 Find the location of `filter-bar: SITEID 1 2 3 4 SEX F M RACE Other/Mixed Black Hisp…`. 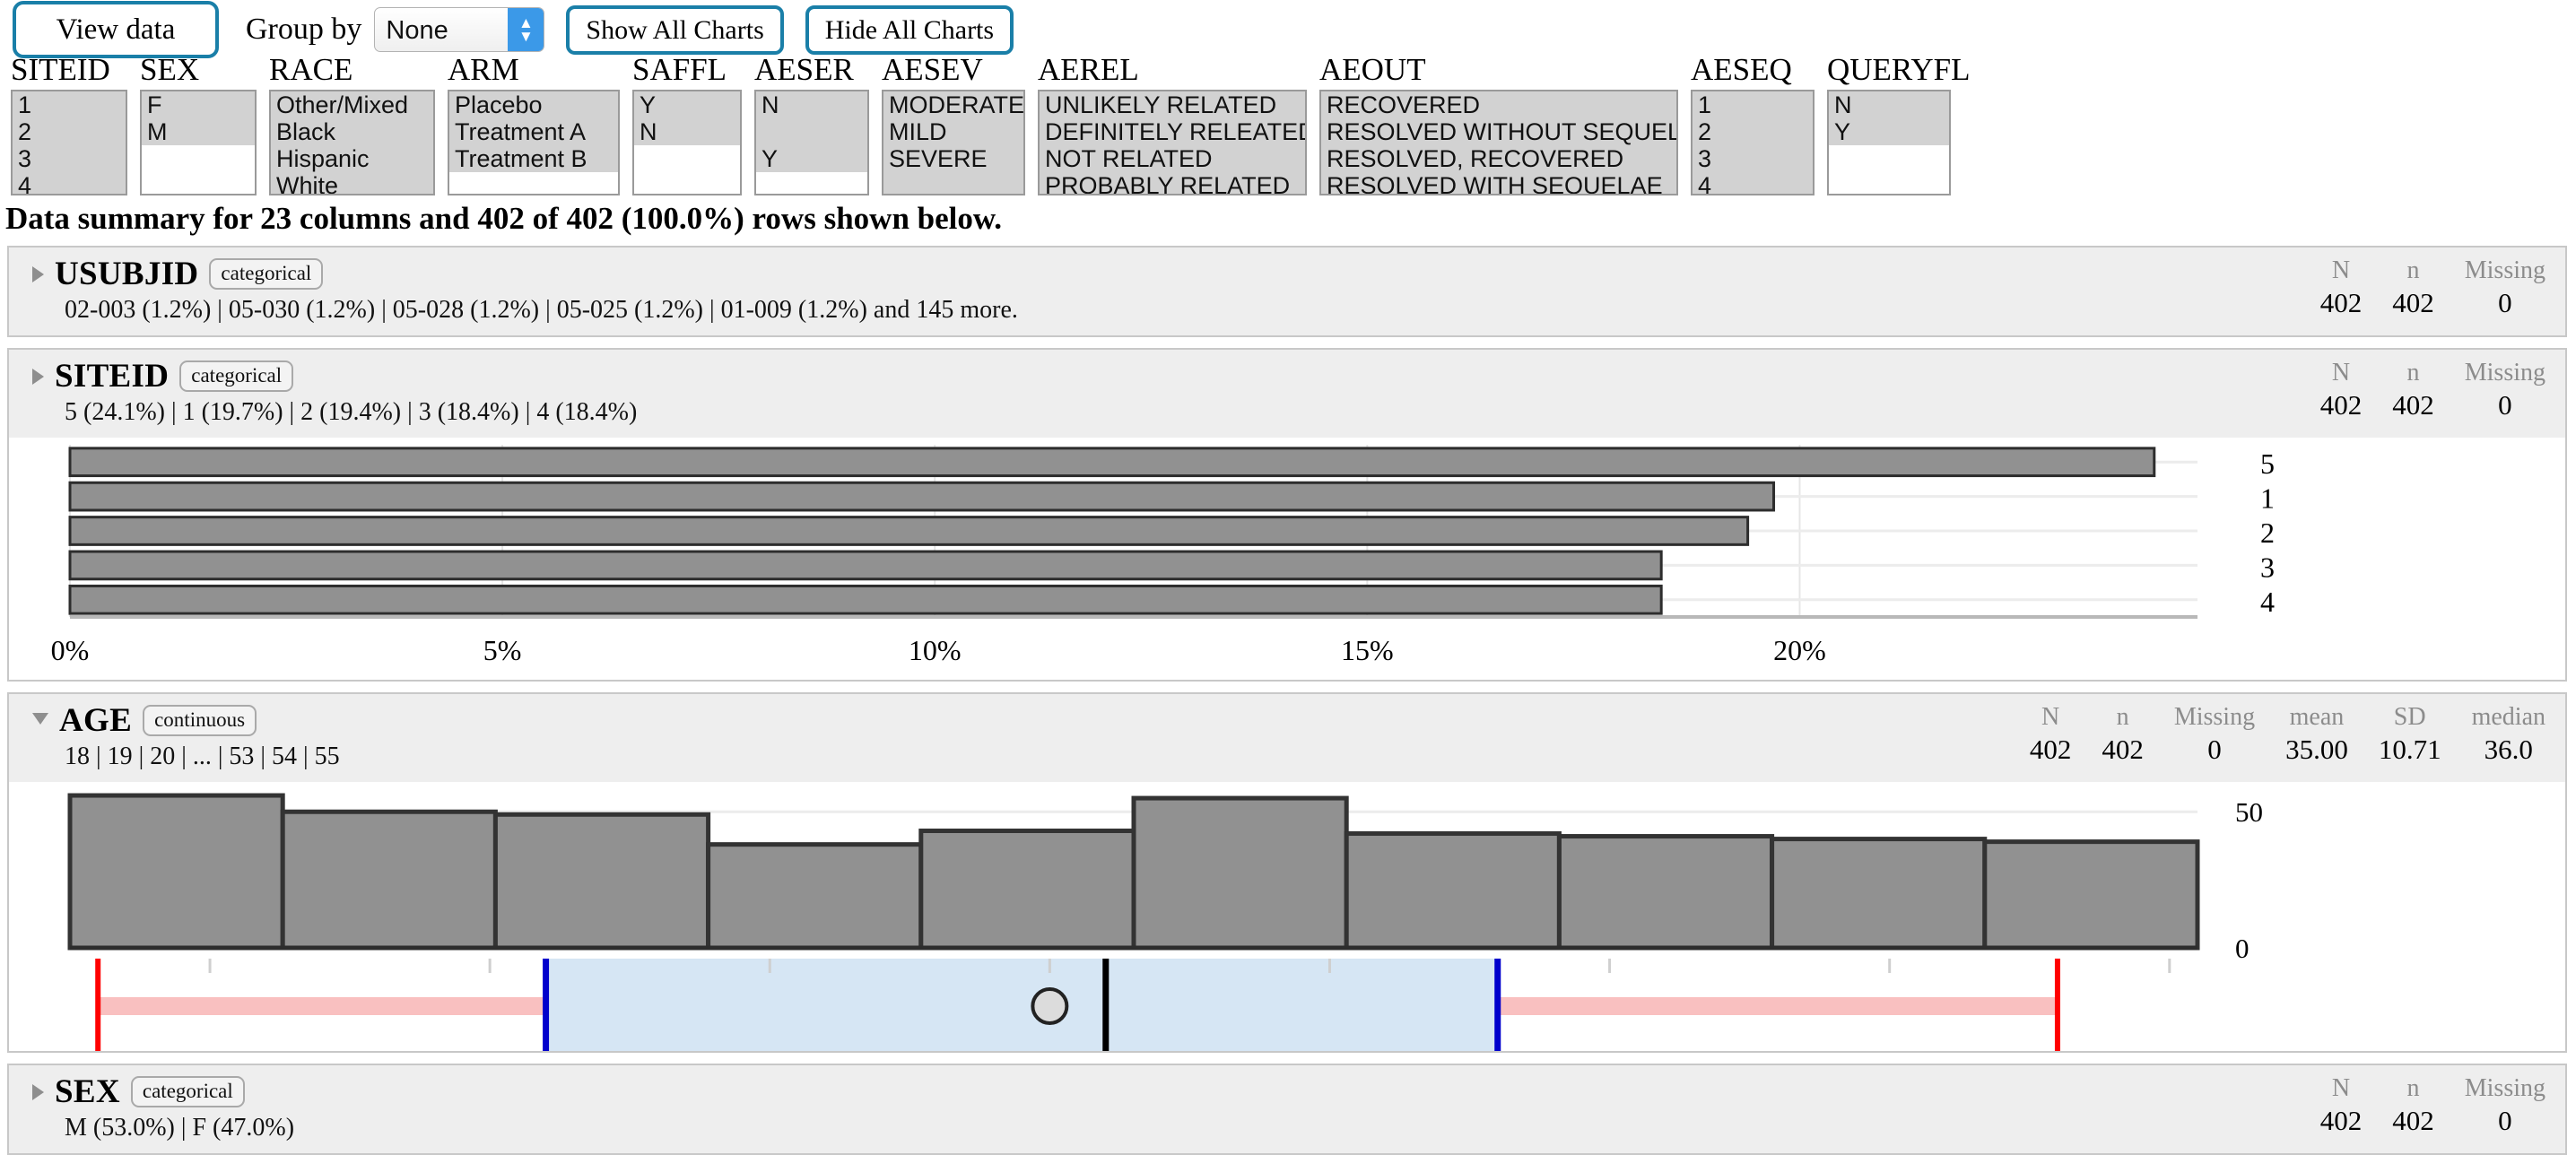

filter-bar: SITEID 1 2 3 4 SEX F M RACE Other/Mixed Black Hisp… is located at coordinates (1288, 123).